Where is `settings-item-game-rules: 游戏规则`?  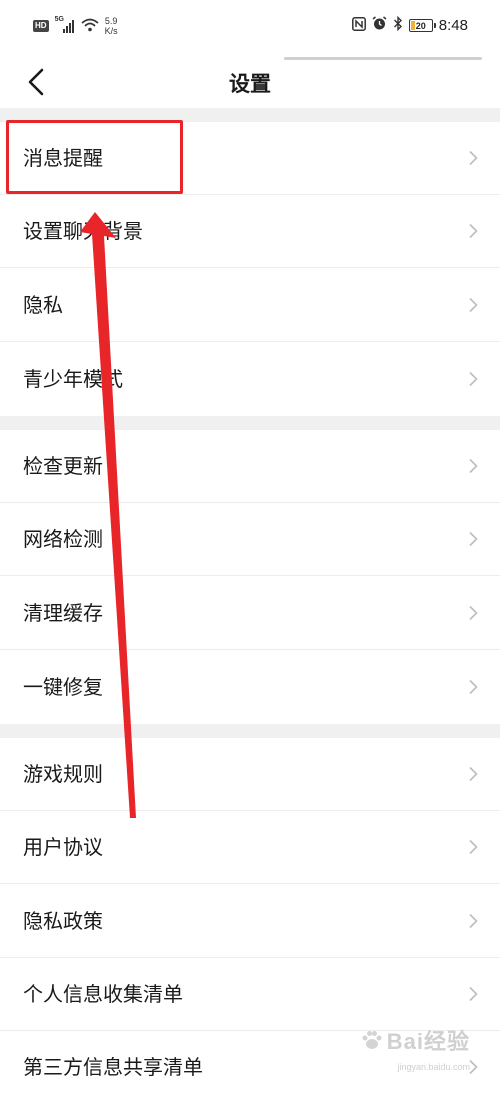
settings-item-game-rules: 游戏规则 is located at coordinates (250, 774).